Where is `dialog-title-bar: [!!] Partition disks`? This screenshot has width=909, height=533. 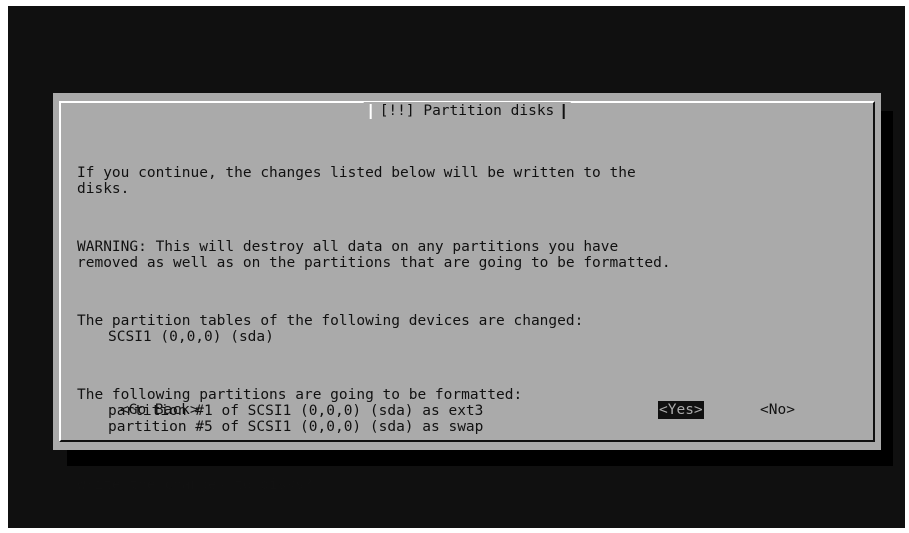 dialog-title-bar: [!!] Partition disks is located at coordinates (467, 111).